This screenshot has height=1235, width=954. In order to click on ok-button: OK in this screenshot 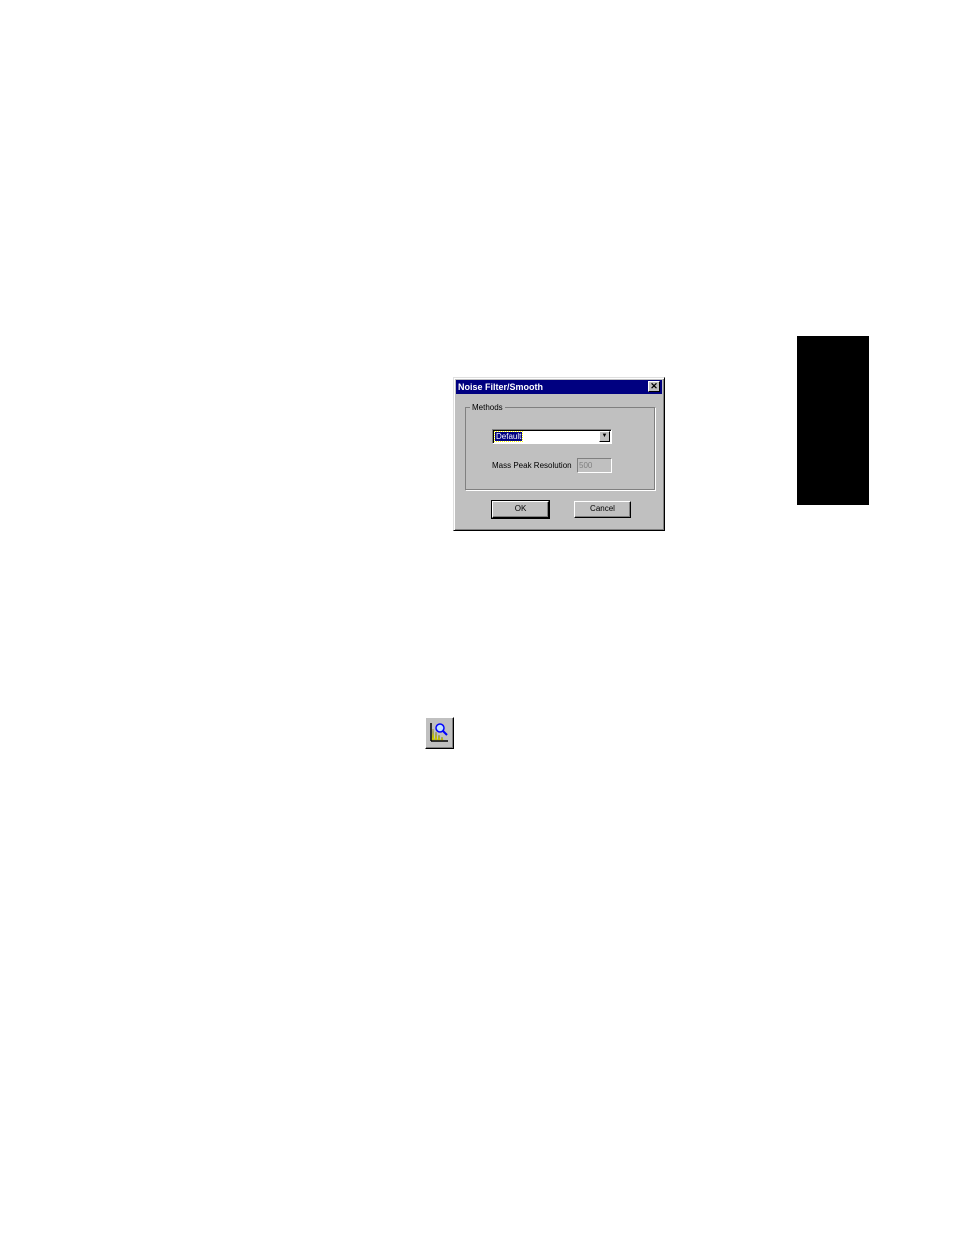, I will do `click(520, 509)`.